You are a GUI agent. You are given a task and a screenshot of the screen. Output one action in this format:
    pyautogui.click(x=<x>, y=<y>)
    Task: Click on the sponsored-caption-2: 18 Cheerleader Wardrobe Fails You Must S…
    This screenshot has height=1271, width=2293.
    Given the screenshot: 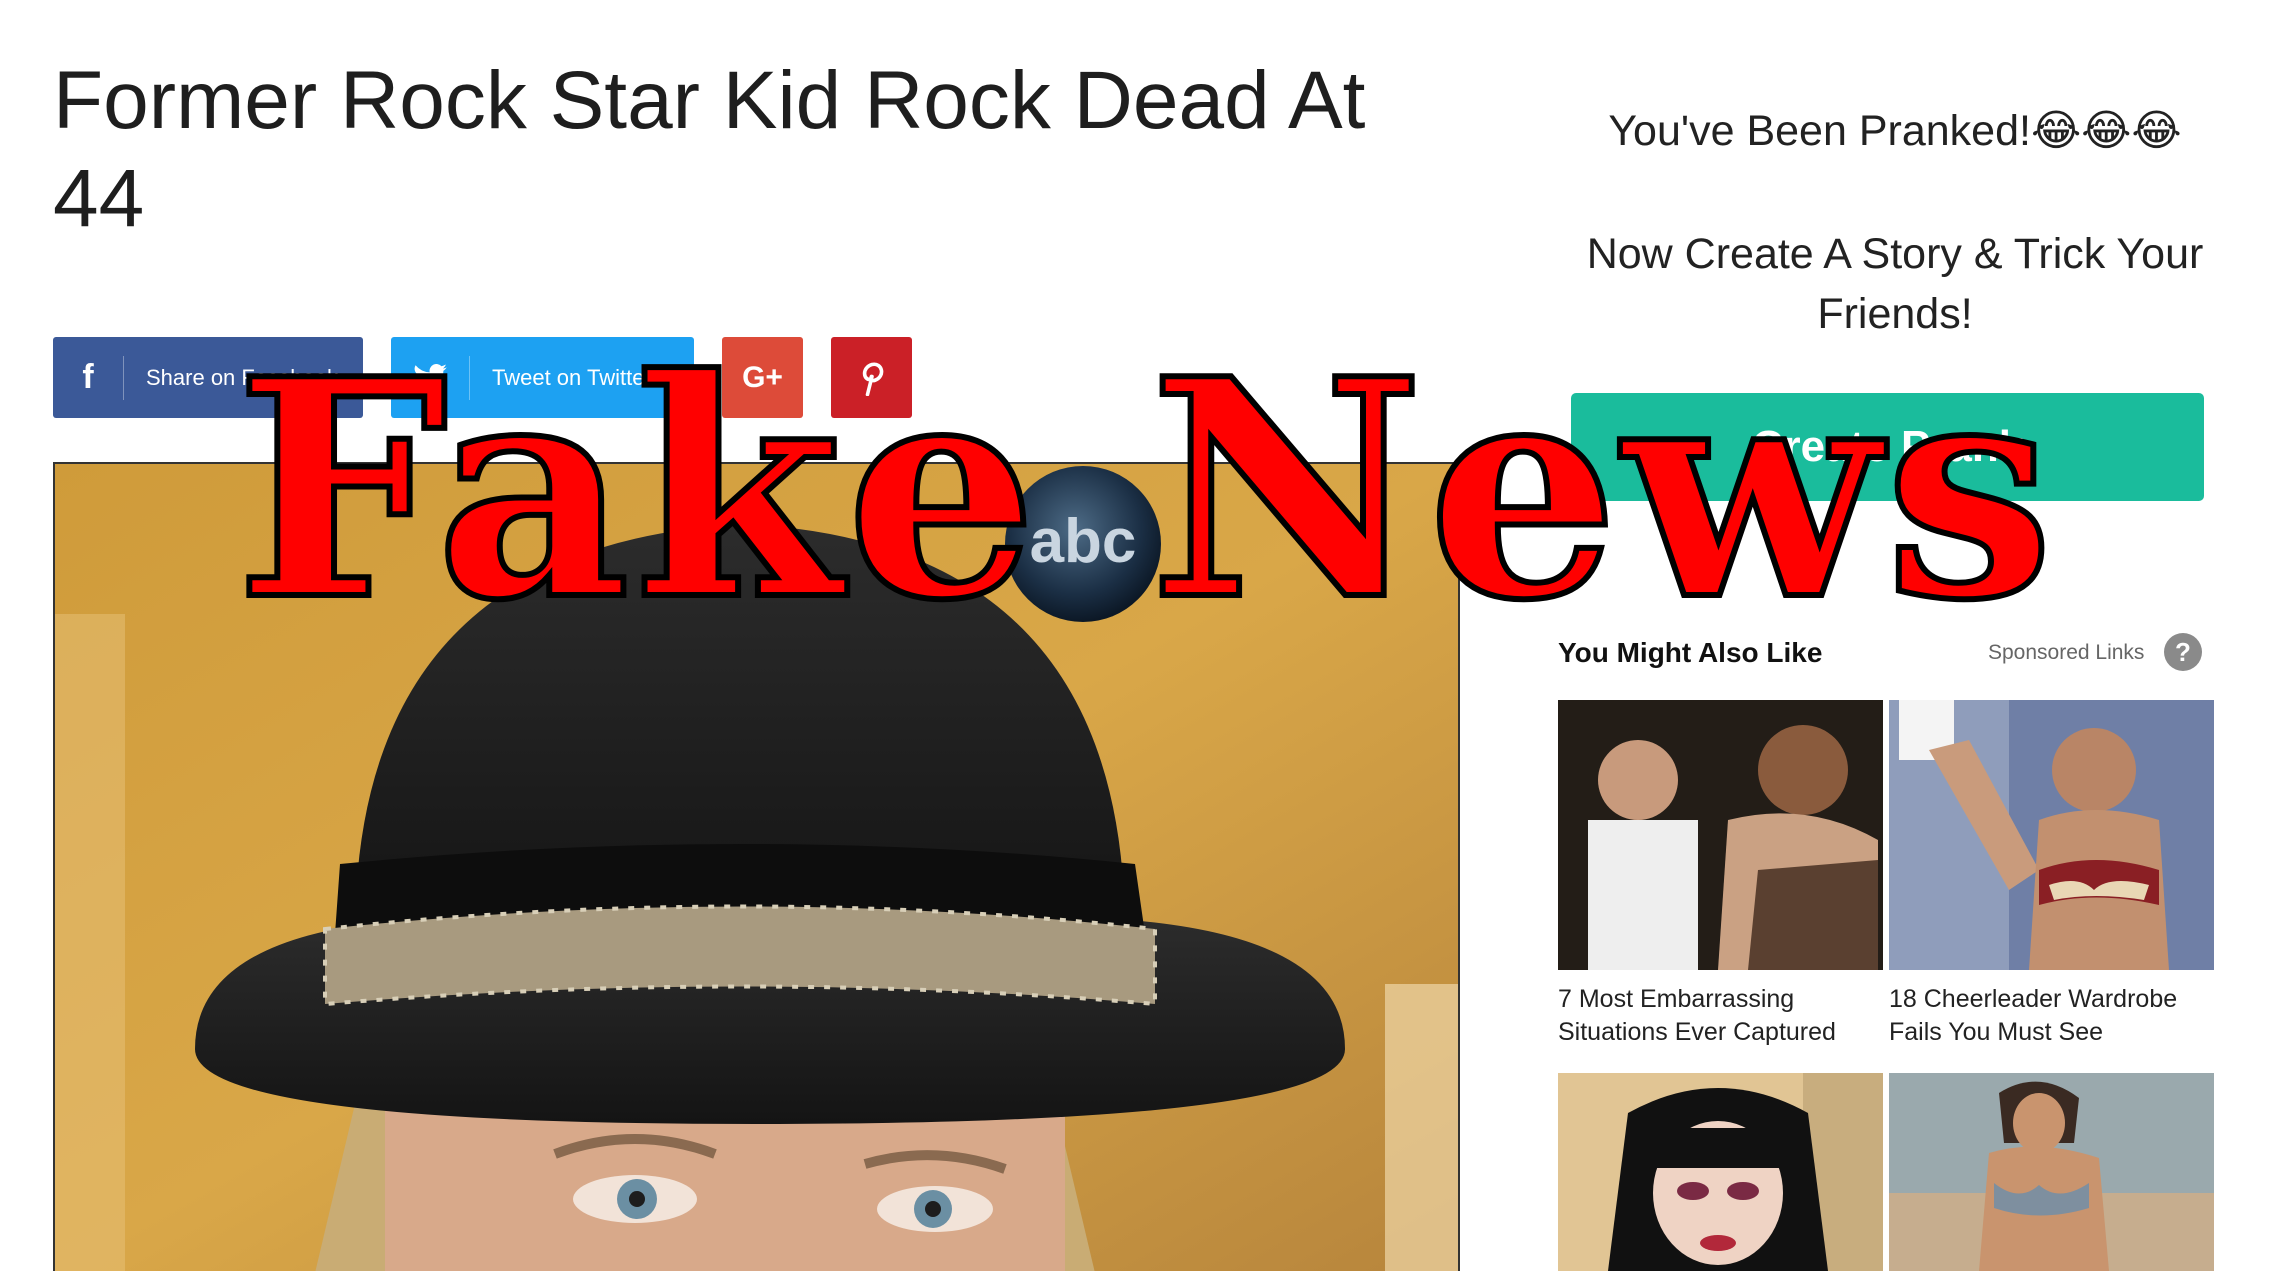 What is the action you would take?
    pyautogui.click(x=2049, y=1016)
    